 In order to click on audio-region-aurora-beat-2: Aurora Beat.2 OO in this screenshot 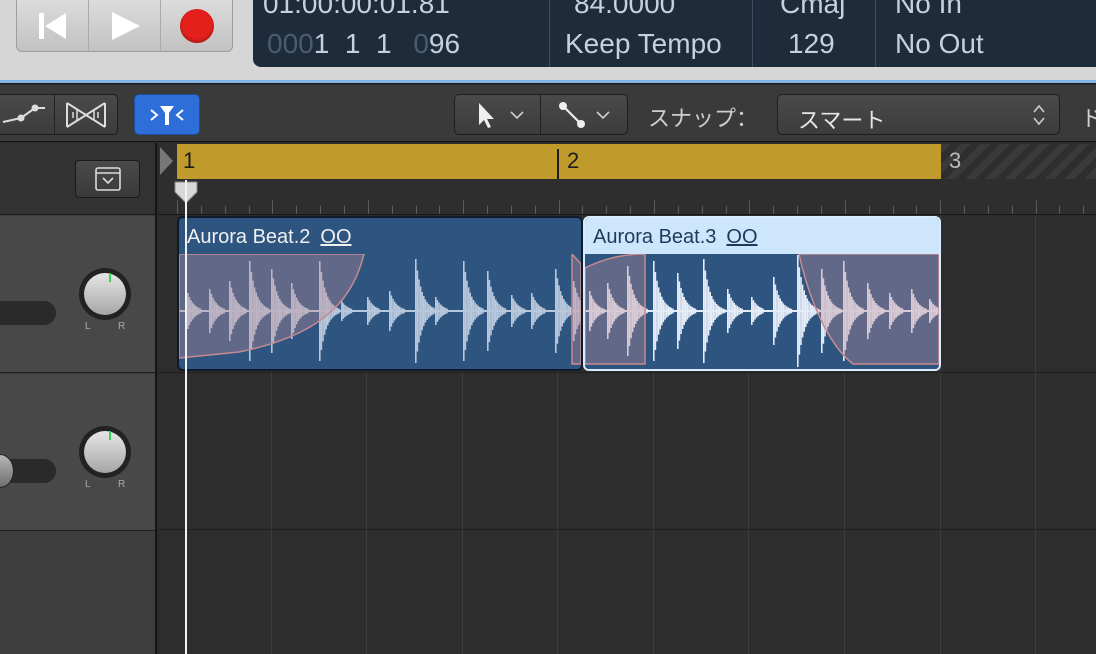, I will do `click(380, 293)`.